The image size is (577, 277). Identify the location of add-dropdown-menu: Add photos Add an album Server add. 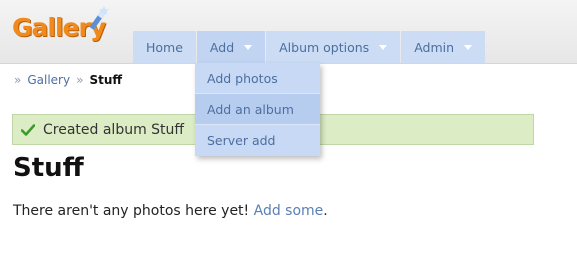
(257, 109).